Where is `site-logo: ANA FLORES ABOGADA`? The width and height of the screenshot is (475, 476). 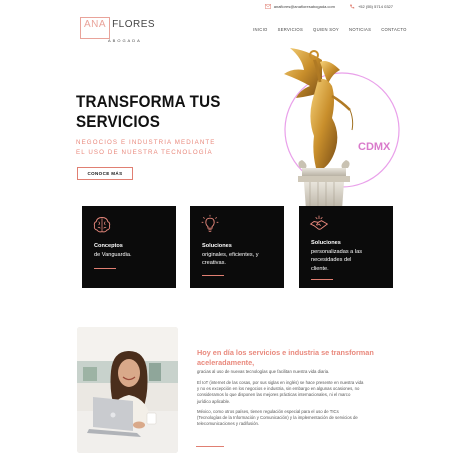
site-logo: ANA FLORES ABOGADA is located at coordinates (118, 30).